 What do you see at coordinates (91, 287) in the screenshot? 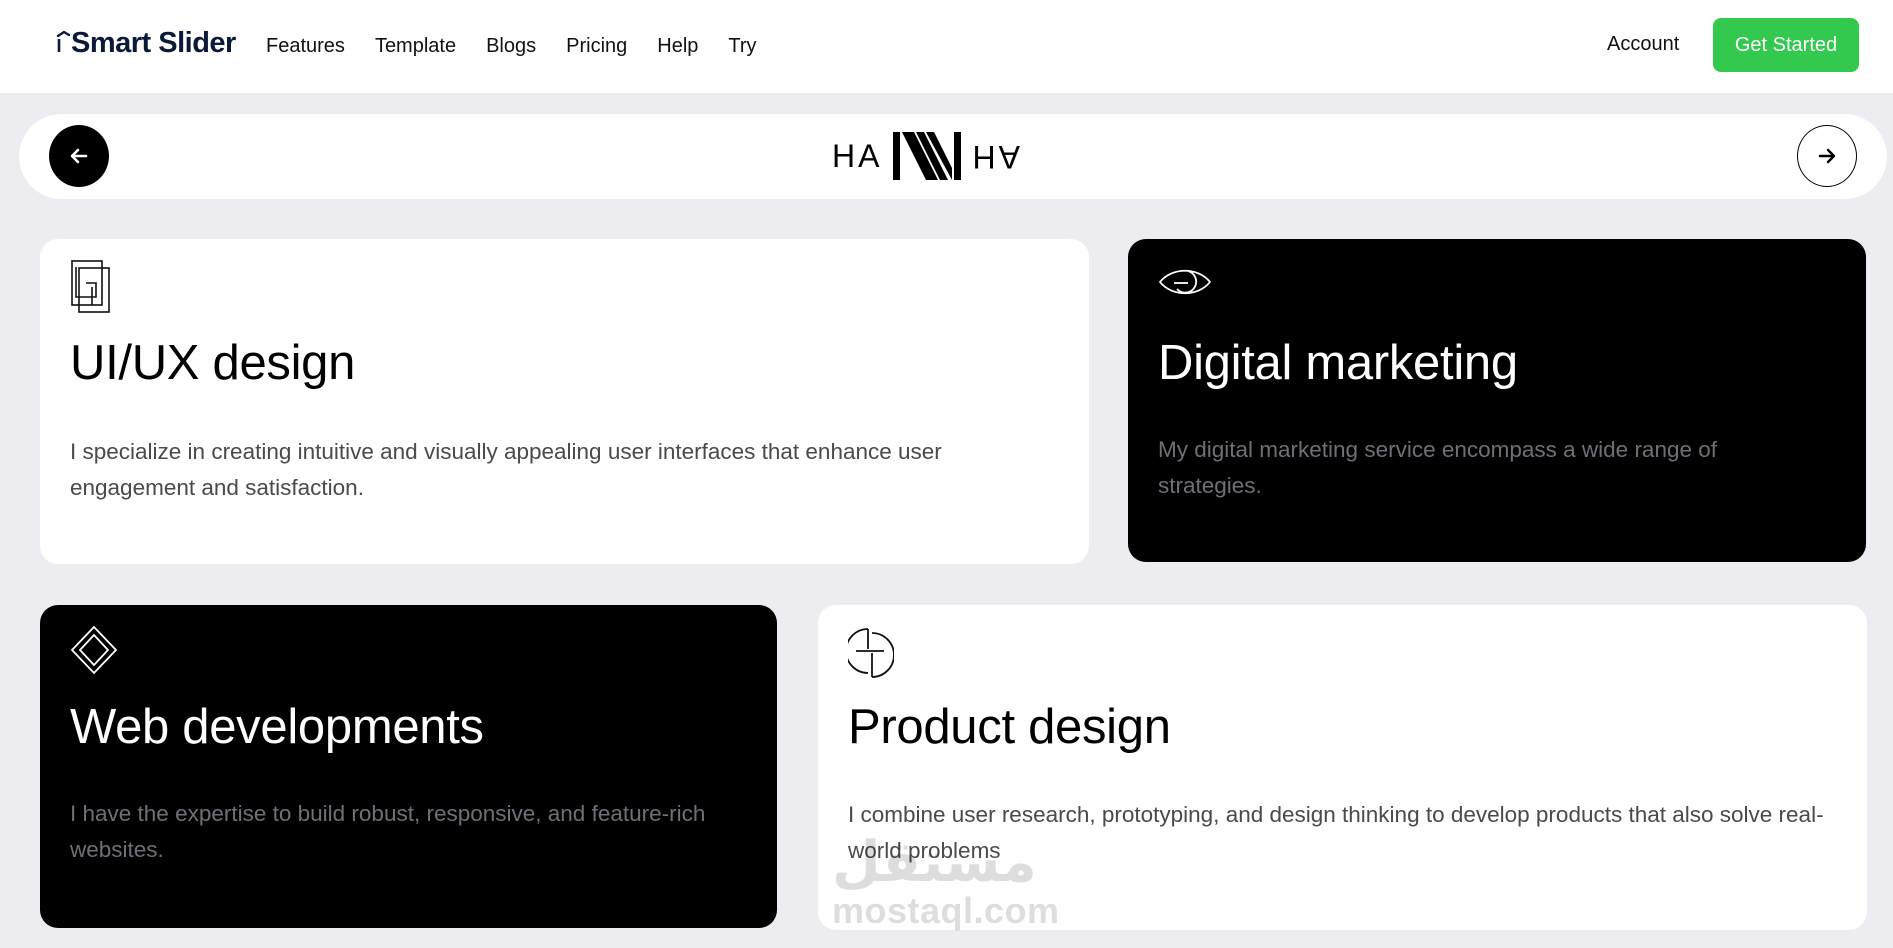
I see `layers-square-icon` at bounding box center [91, 287].